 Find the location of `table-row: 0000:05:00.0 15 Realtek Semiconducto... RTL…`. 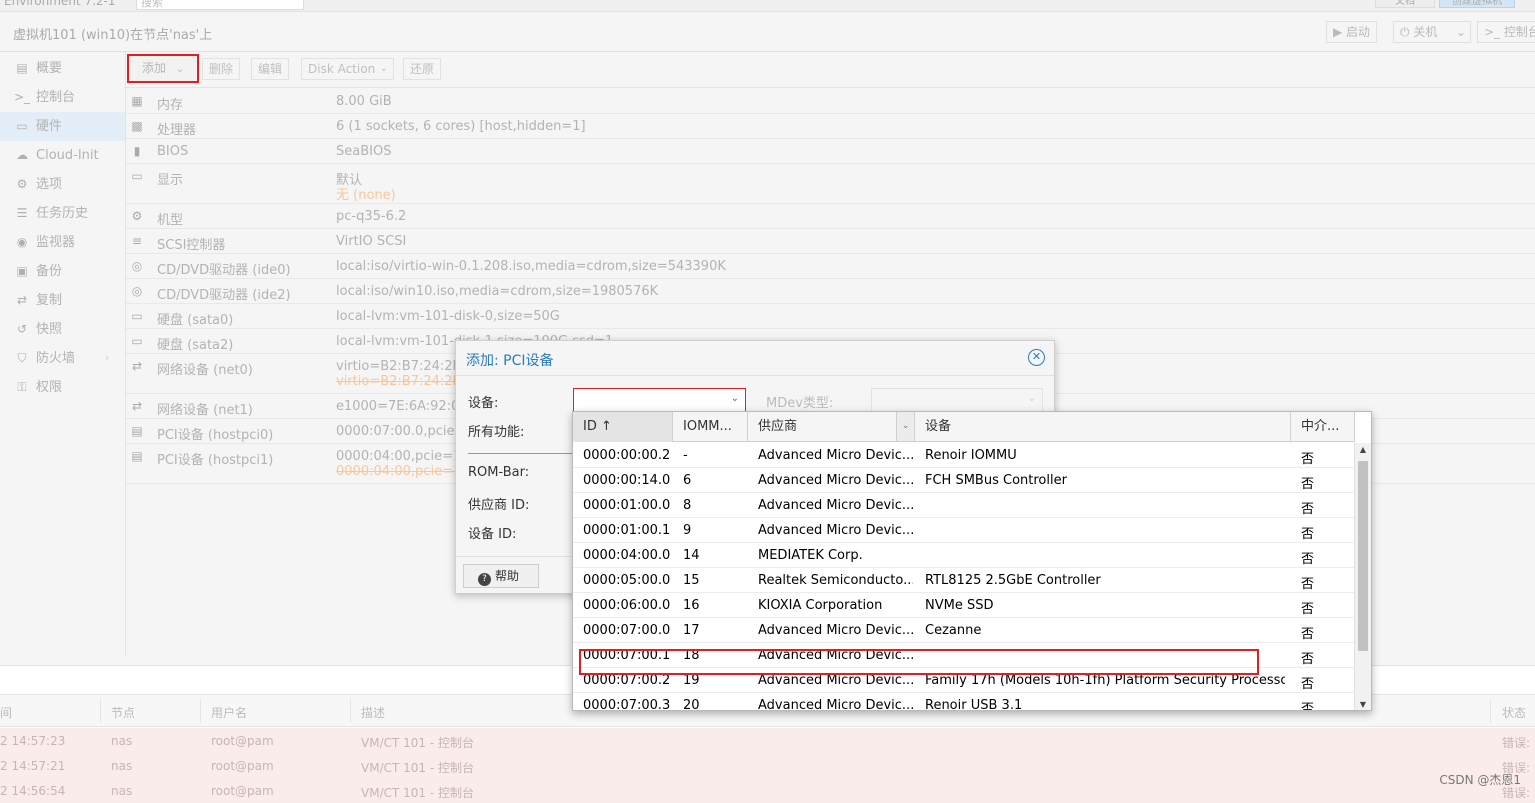

table-row: 0000:05:00.0 15 Realtek Semiconducto... RTL… is located at coordinates (964, 580).